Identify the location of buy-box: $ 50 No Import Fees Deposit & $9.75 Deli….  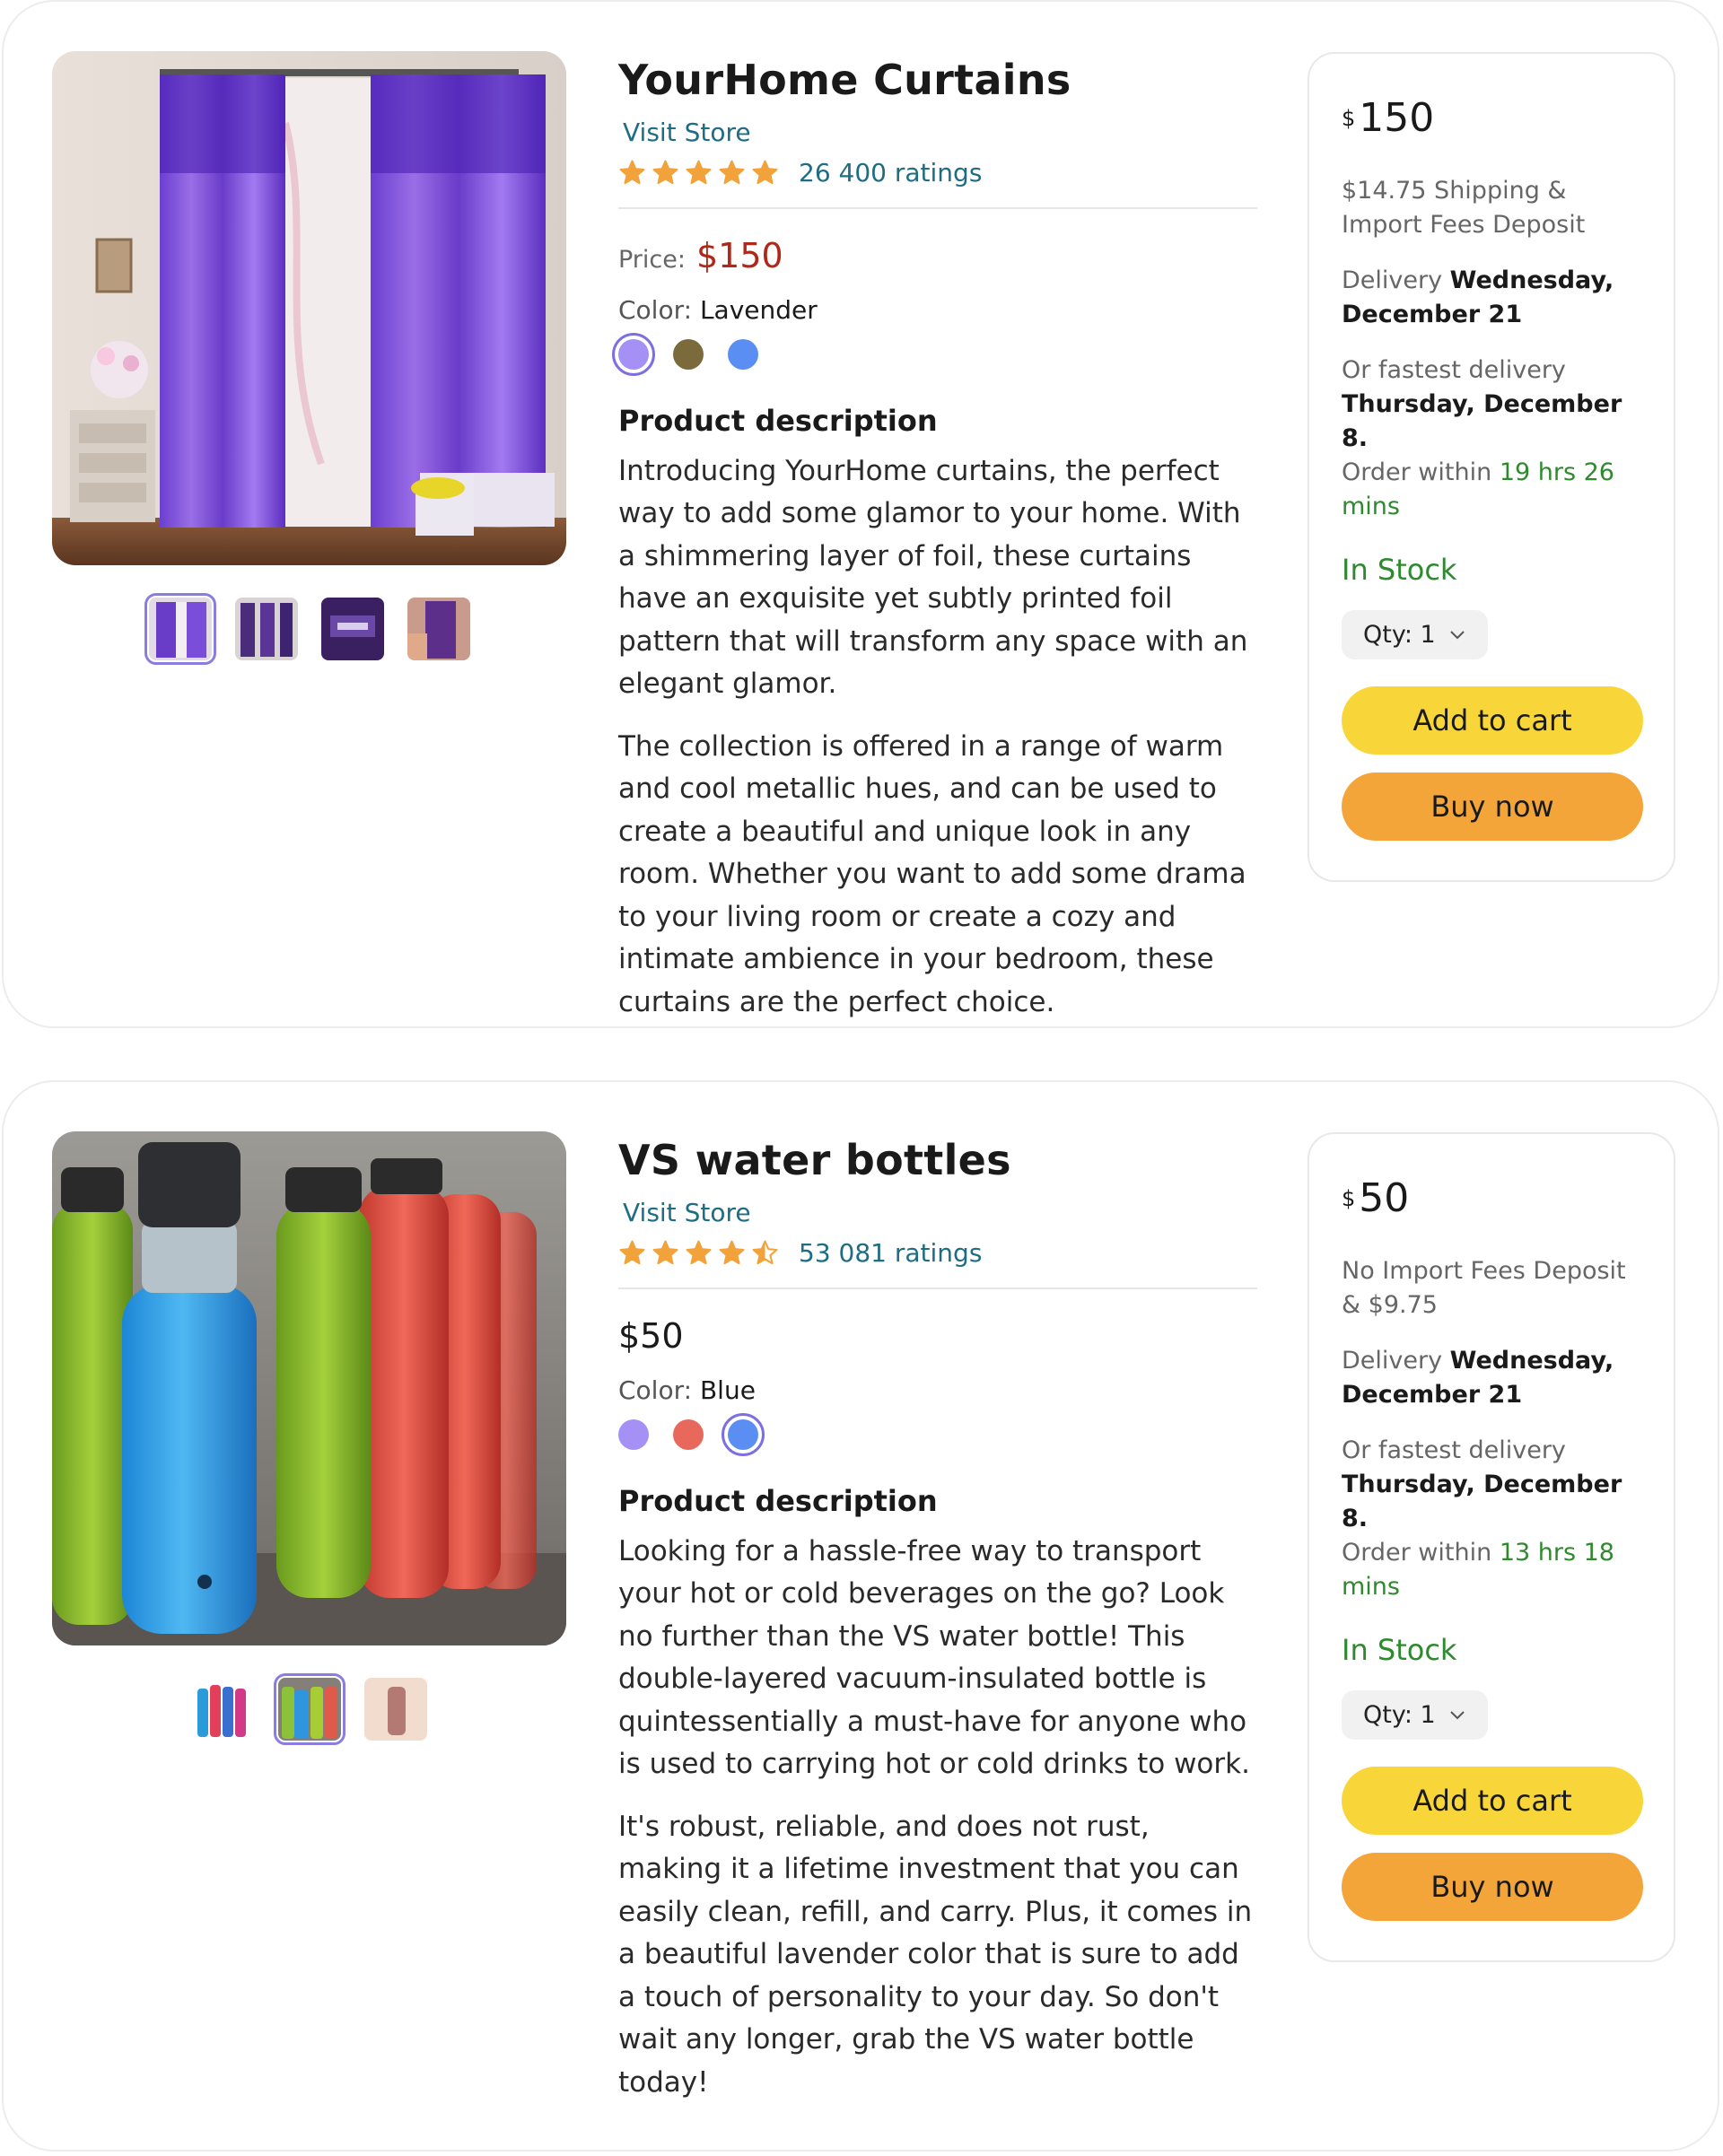
(1491, 1547).